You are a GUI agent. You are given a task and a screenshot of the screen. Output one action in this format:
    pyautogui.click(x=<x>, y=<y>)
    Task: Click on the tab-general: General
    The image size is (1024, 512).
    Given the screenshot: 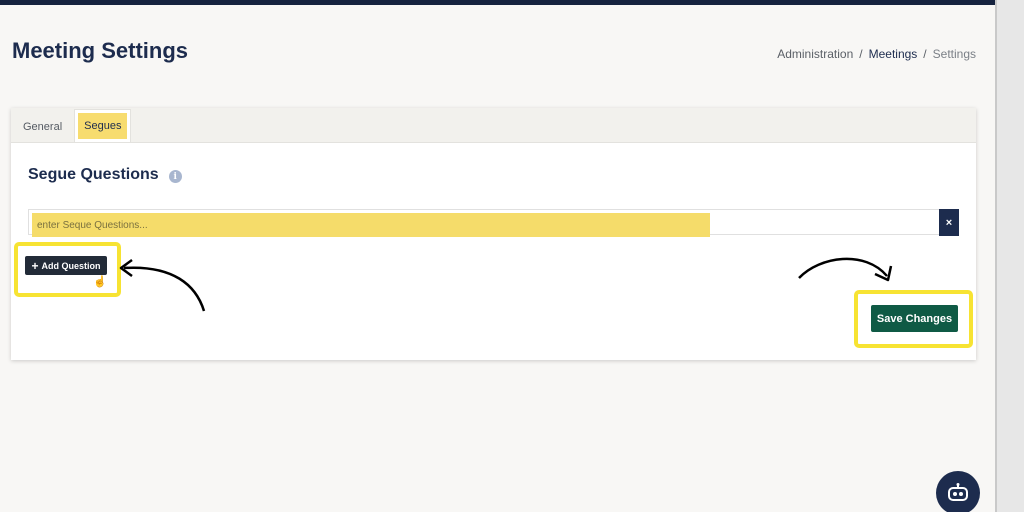 What is the action you would take?
    pyautogui.click(x=42, y=127)
    